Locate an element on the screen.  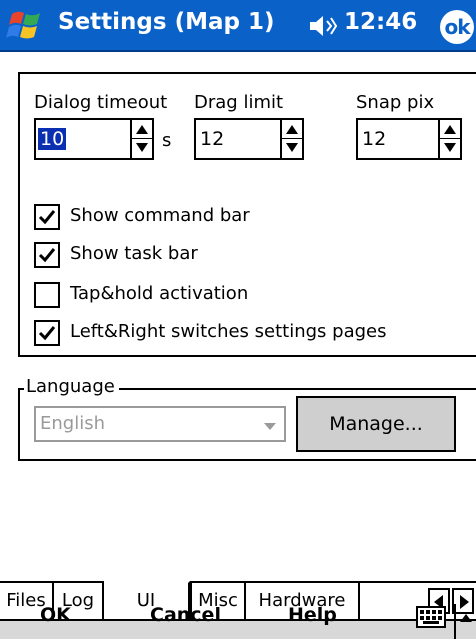
window-title: Settings (Map 1) is located at coordinates (166, 22).